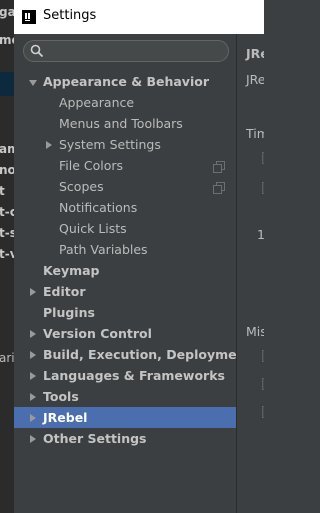  I want to click on tree-item-label: Appearance, so click(97, 102).